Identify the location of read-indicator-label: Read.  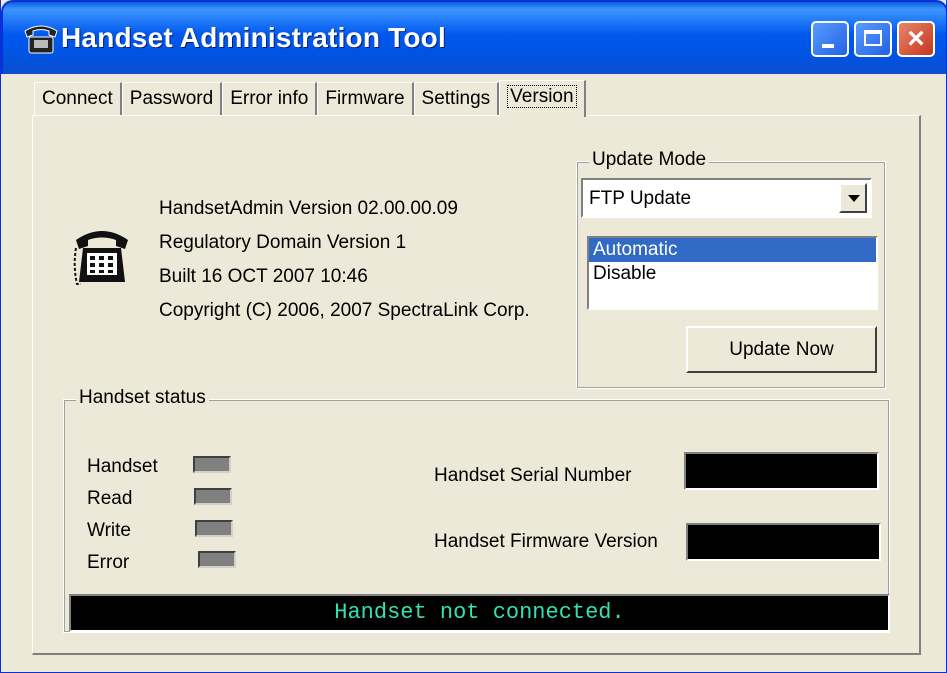
(110, 498).